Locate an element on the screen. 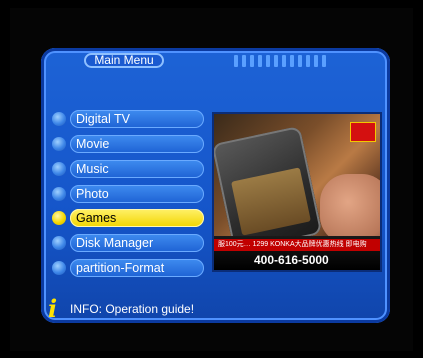  menu-item-label: Games is located at coordinates (96, 218).